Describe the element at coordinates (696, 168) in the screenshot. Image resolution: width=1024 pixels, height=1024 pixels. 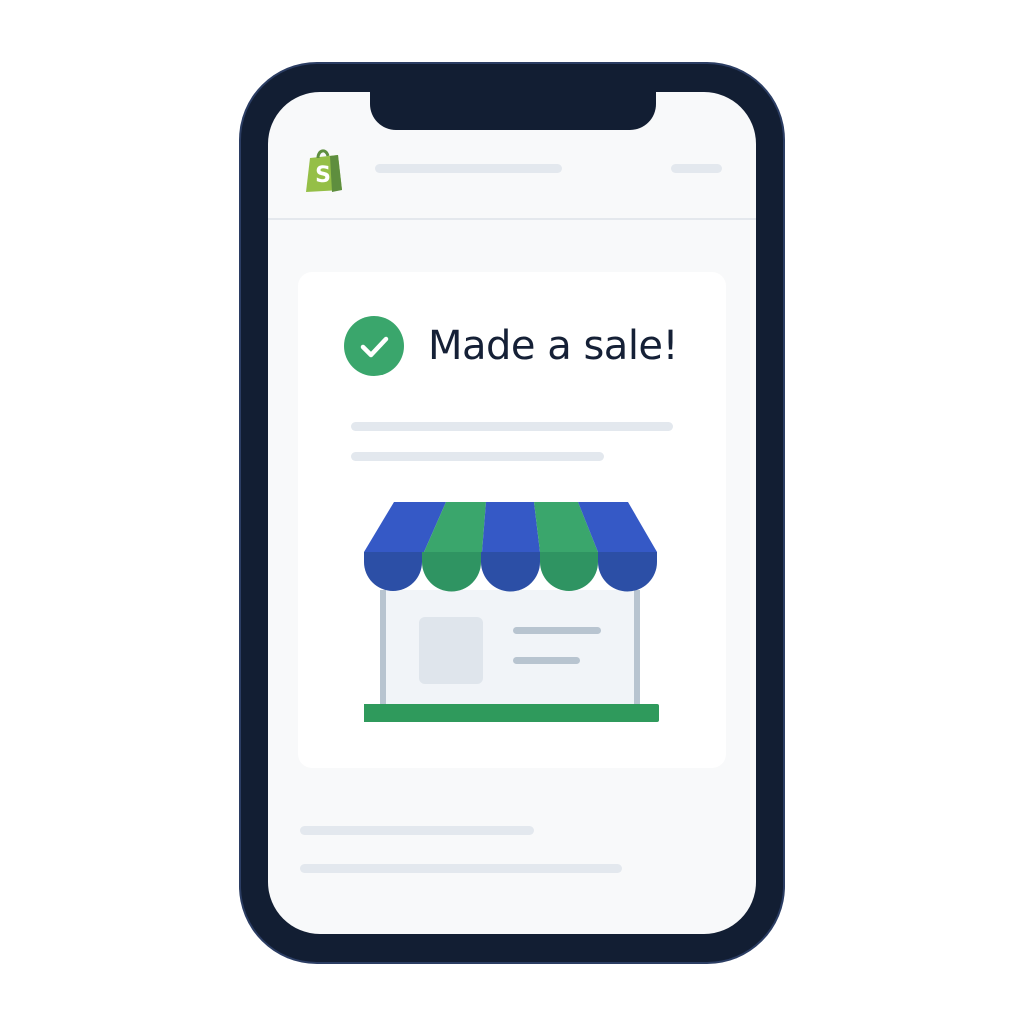
I see `header-menu-placeholder` at that location.